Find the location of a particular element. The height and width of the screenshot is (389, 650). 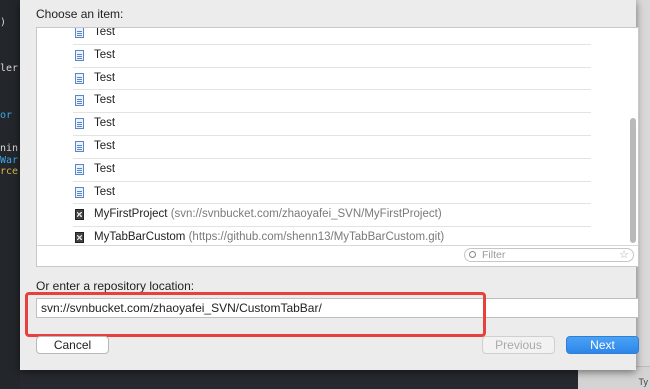

filter-placeholder: Filter is located at coordinates (494, 255).